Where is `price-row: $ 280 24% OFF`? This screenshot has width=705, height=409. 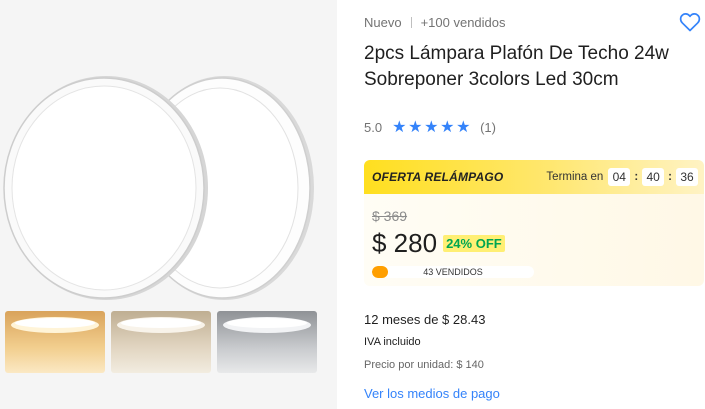 price-row: $ 280 24% OFF is located at coordinates (438, 243).